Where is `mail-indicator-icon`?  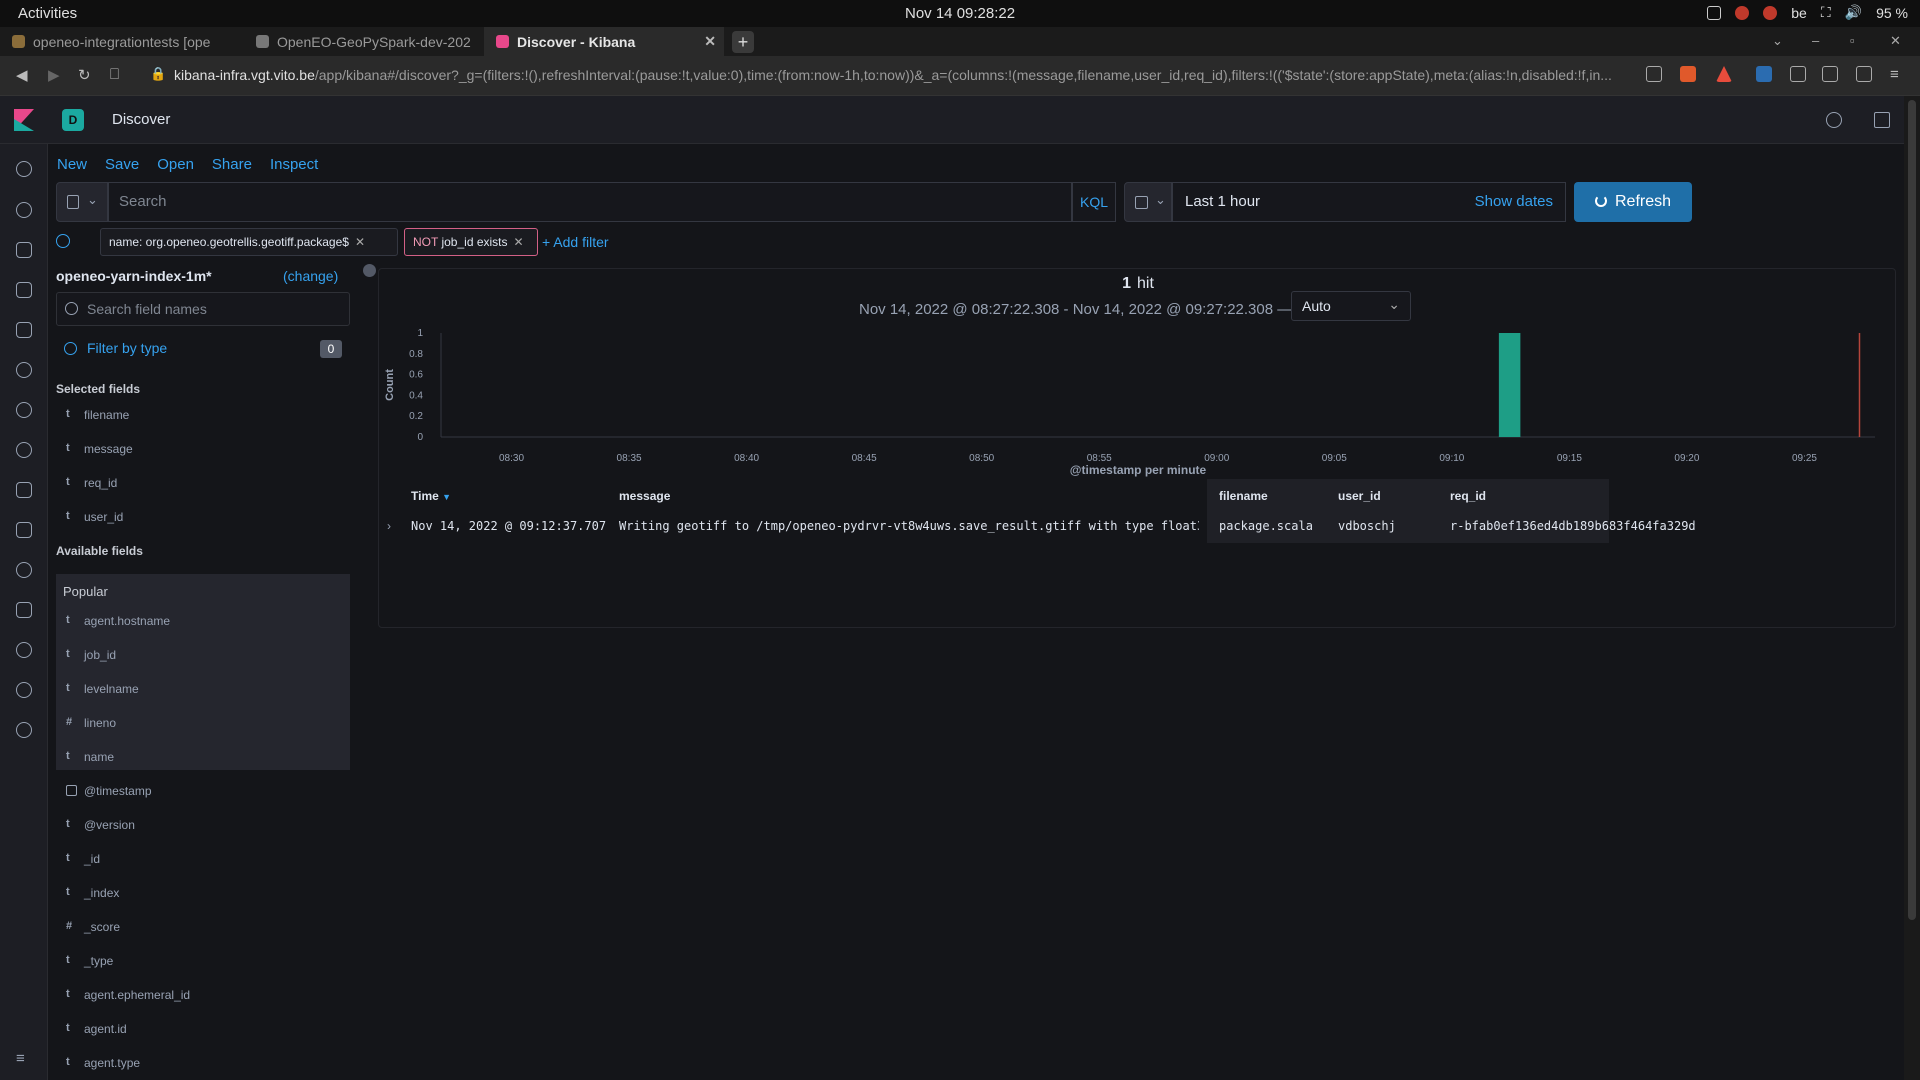
mail-indicator-icon is located at coordinates (1770, 12).